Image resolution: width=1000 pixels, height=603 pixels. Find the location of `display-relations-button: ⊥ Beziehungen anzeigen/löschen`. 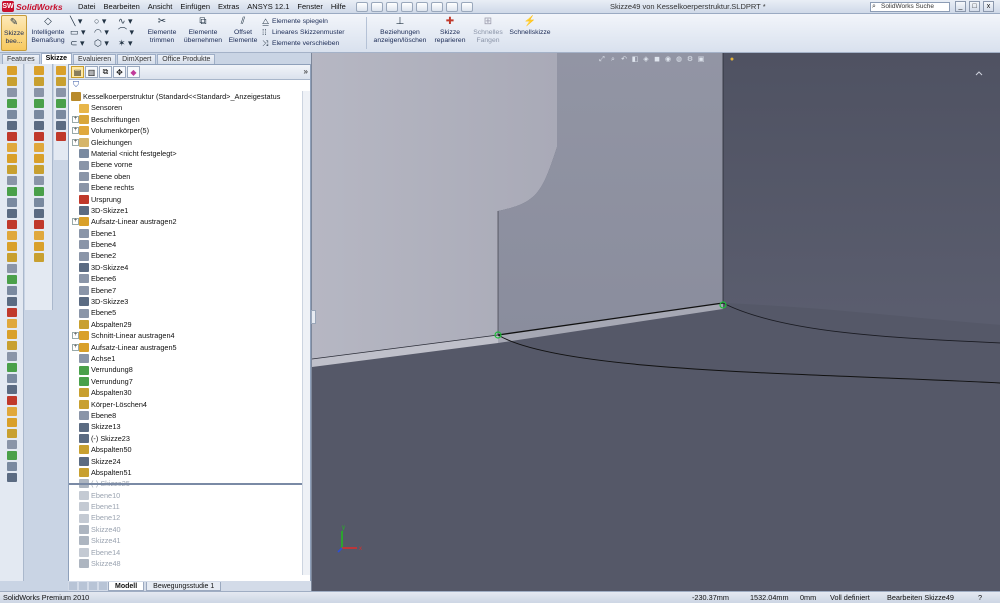

display-relations-button: ⊥ Beziehungen anzeigen/löschen is located at coordinates (400, 33).